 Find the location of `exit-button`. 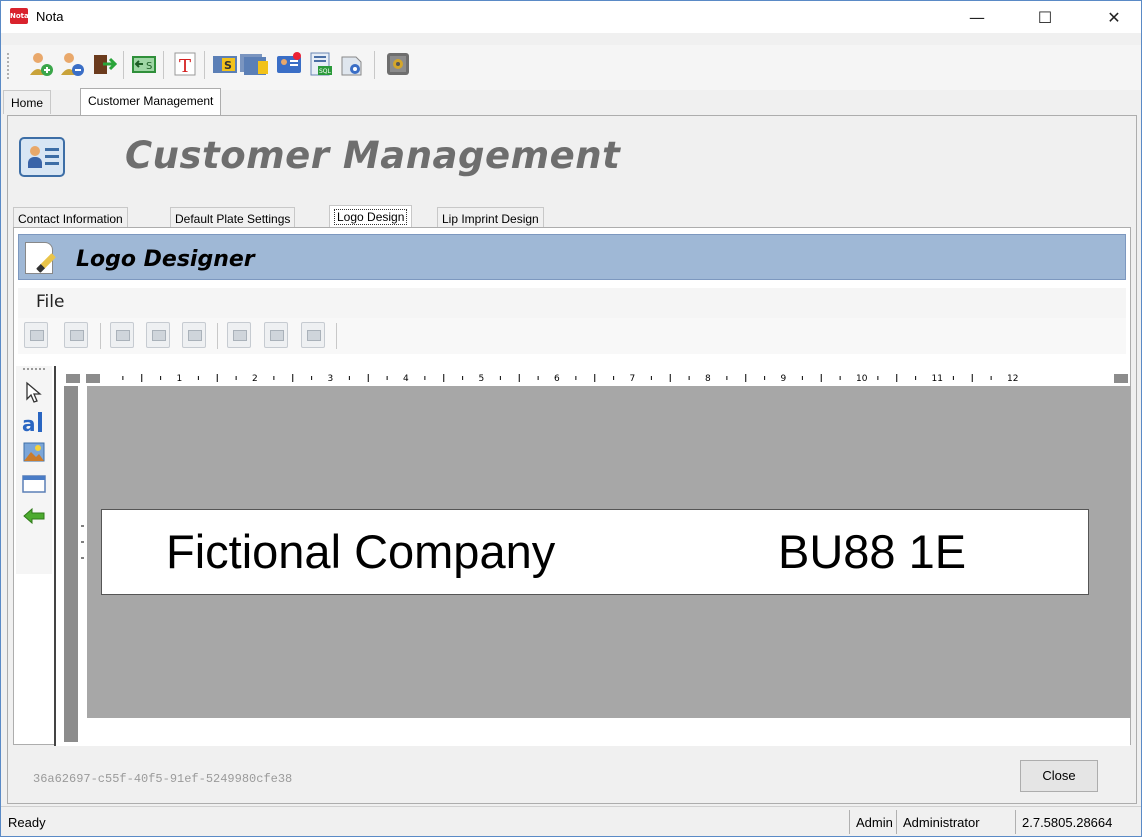

exit-button is located at coordinates (104, 64).